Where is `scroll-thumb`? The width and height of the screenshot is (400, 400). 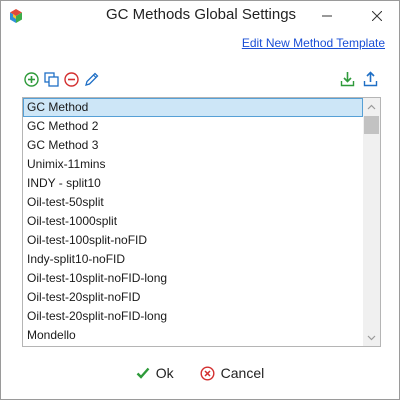
scroll-thumb is located at coordinates (371, 125).